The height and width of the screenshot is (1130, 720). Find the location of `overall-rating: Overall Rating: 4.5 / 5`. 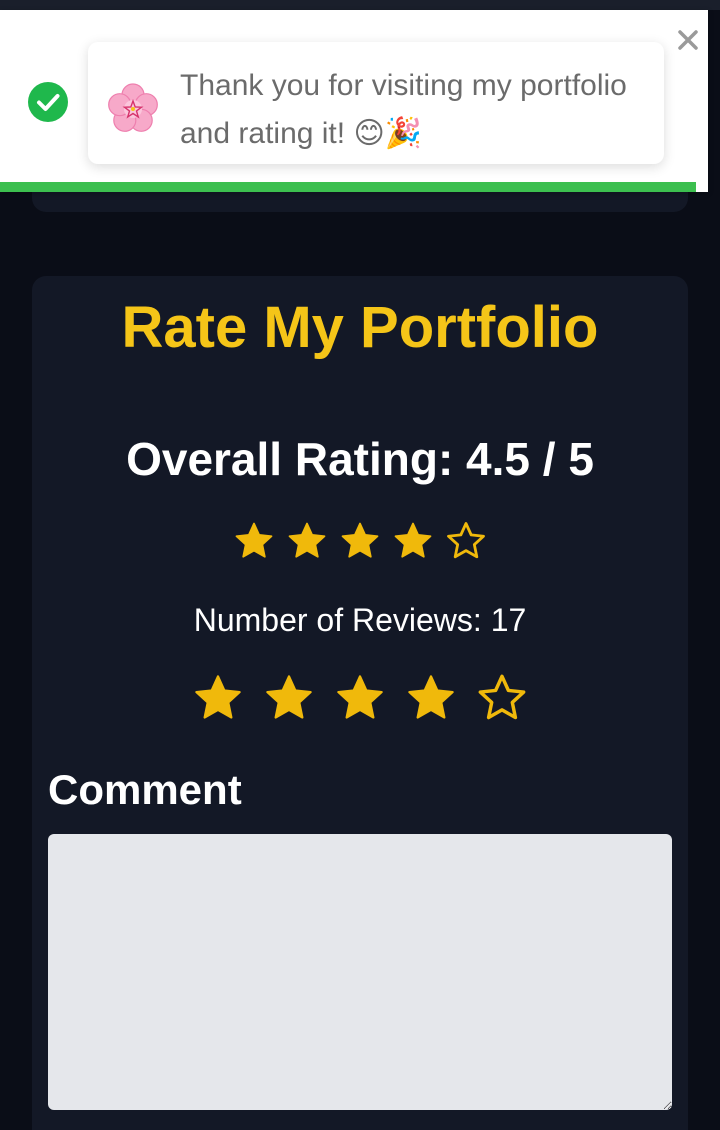

overall-rating: Overall Rating: 4.5 / 5 is located at coordinates (360, 459).